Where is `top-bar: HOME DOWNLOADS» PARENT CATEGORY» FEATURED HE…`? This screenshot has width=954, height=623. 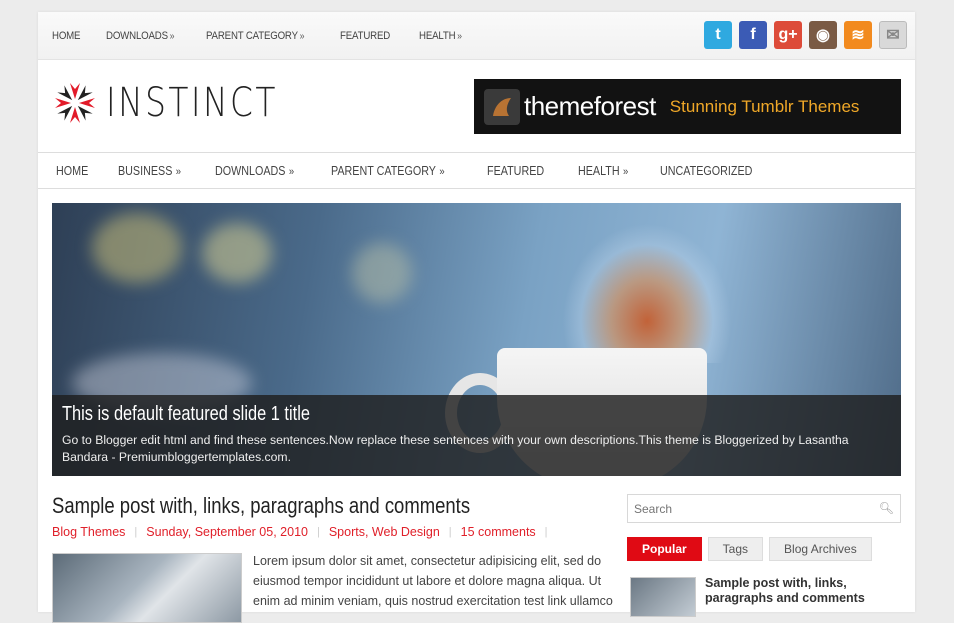
top-bar: HOME DOWNLOADS» PARENT CATEGORY» FEATURED HE… is located at coordinates (476, 36).